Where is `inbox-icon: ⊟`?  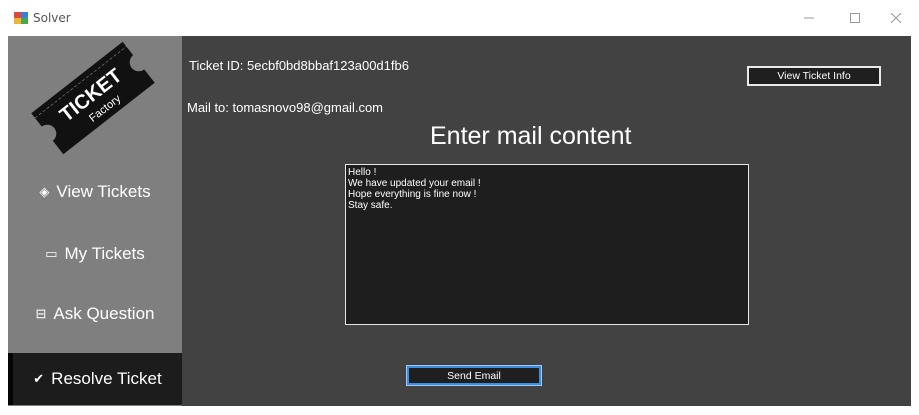
inbox-icon: ⊟ is located at coordinates (41, 313).